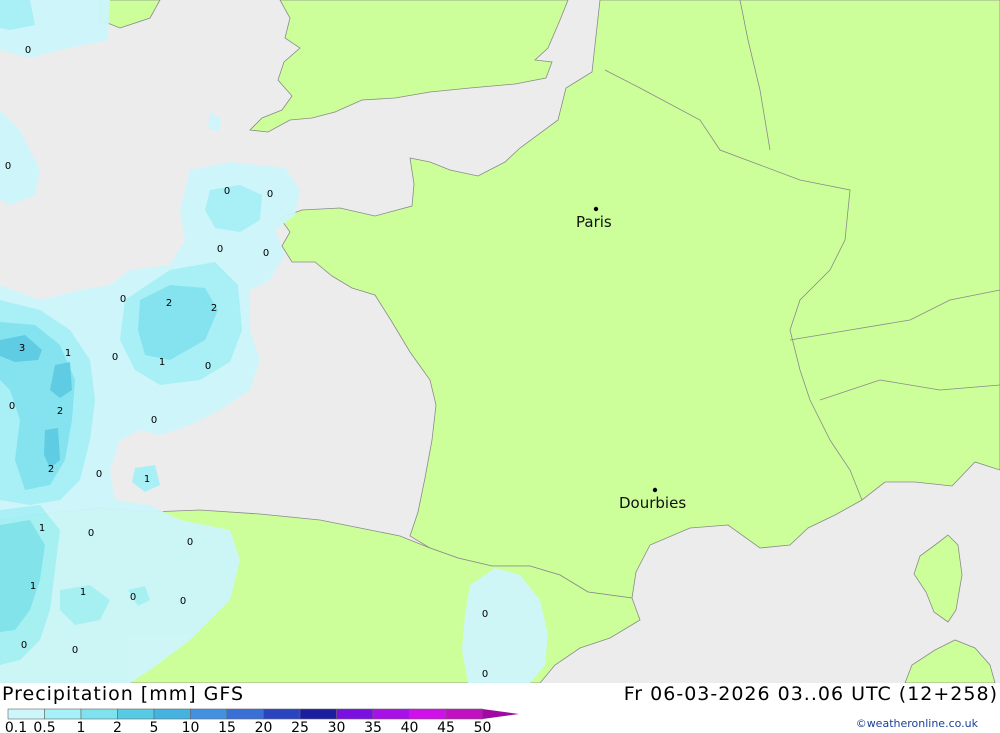 The width and height of the screenshot is (1000, 733). What do you see at coordinates (22, 348) in the screenshot?
I see `precip-value-label: 3` at bounding box center [22, 348].